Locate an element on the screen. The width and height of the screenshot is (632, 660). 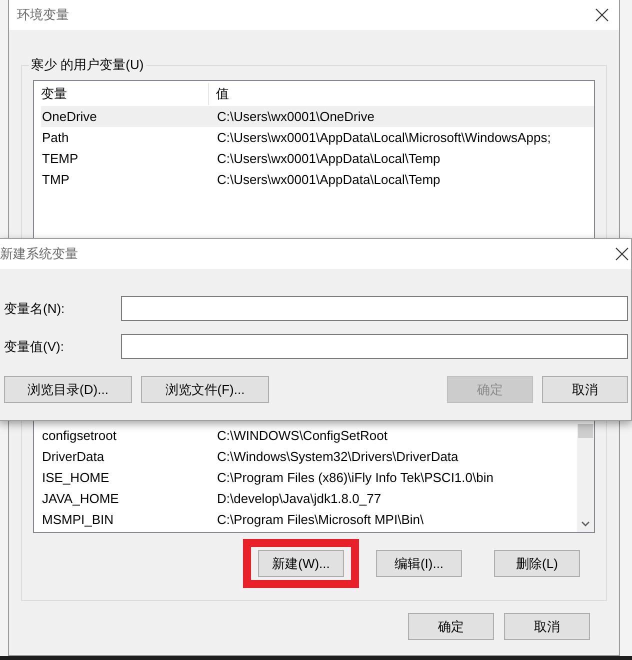
list-row: configsetroot C:\WINDOWS\ConfigSetRoot is located at coordinates (309, 435).